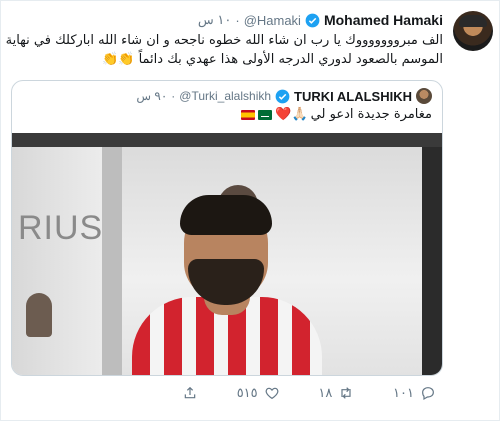 The width and height of the screenshot is (500, 421). Describe the element at coordinates (272, 393) in the screenshot. I see `heart-icon` at that location.